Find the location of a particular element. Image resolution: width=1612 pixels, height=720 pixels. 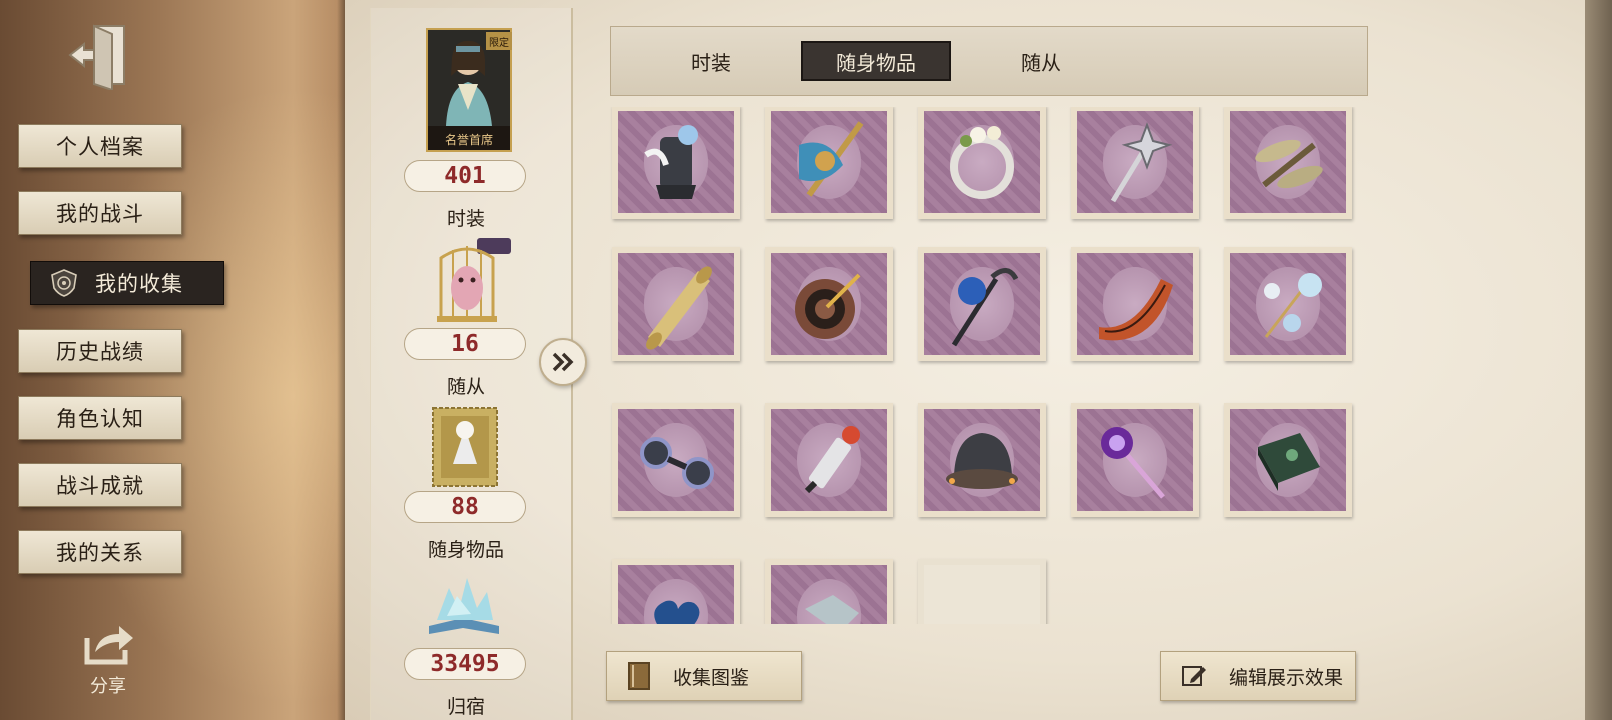

accessory-count: 88 is located at coordinates (465, 507).